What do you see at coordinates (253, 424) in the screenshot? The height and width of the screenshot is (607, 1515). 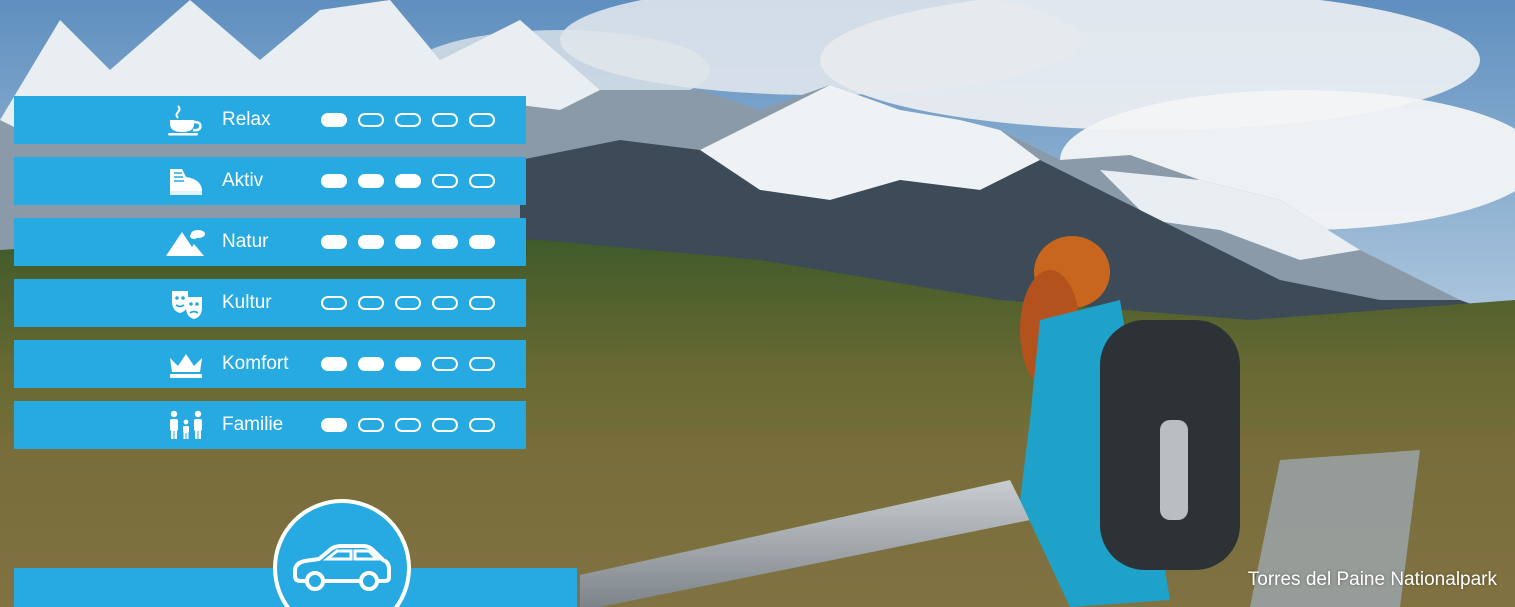 I see `rating-label: Familie` at bounding box center [253, 424].